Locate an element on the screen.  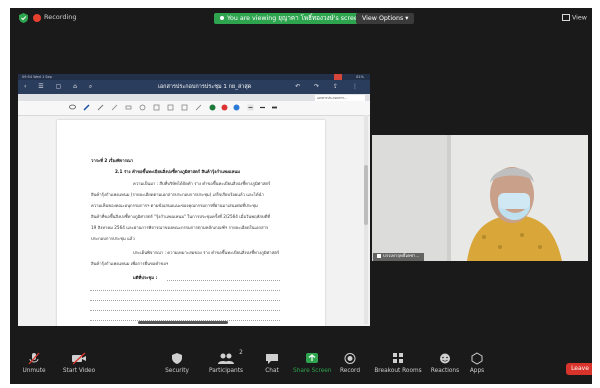
shield-icon is located at coordinates (23, 18).